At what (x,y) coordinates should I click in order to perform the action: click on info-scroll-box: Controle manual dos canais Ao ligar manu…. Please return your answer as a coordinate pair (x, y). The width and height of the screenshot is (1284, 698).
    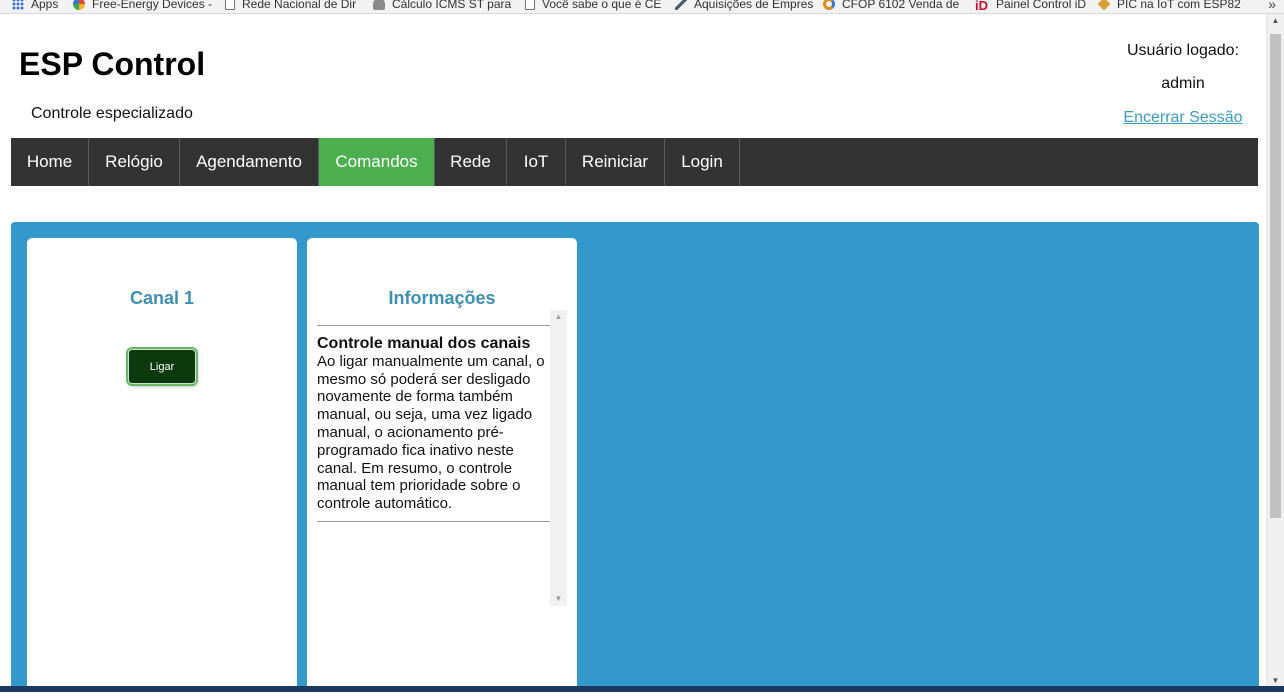
    Looking at the image, I should click on (442, 458).